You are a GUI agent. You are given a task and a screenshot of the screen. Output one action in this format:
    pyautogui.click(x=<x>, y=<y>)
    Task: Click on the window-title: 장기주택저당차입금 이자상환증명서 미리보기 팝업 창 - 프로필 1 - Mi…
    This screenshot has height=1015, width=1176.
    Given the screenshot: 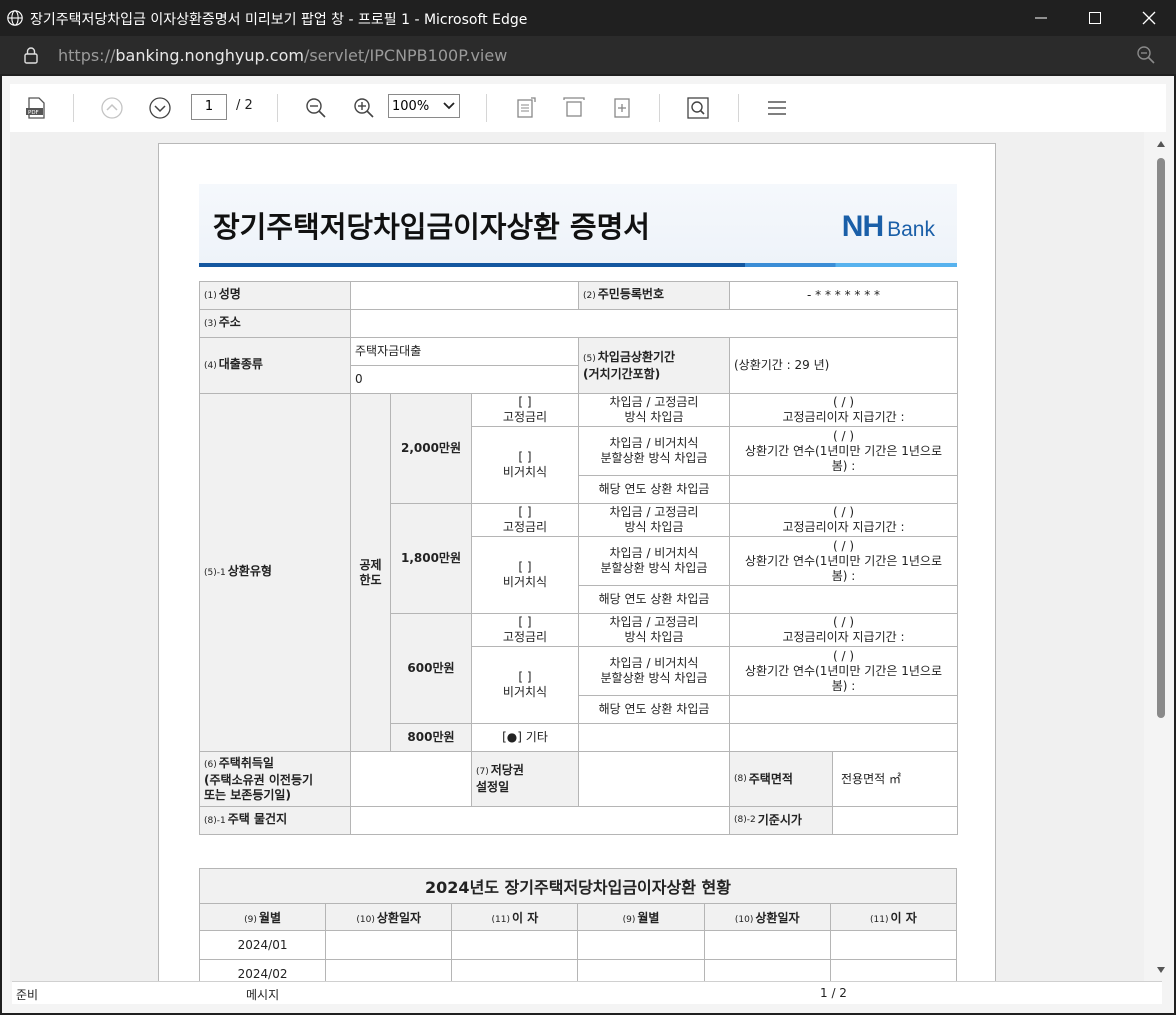 What is the action you would take?
    pyautogui.click(x=279, y=20)
    